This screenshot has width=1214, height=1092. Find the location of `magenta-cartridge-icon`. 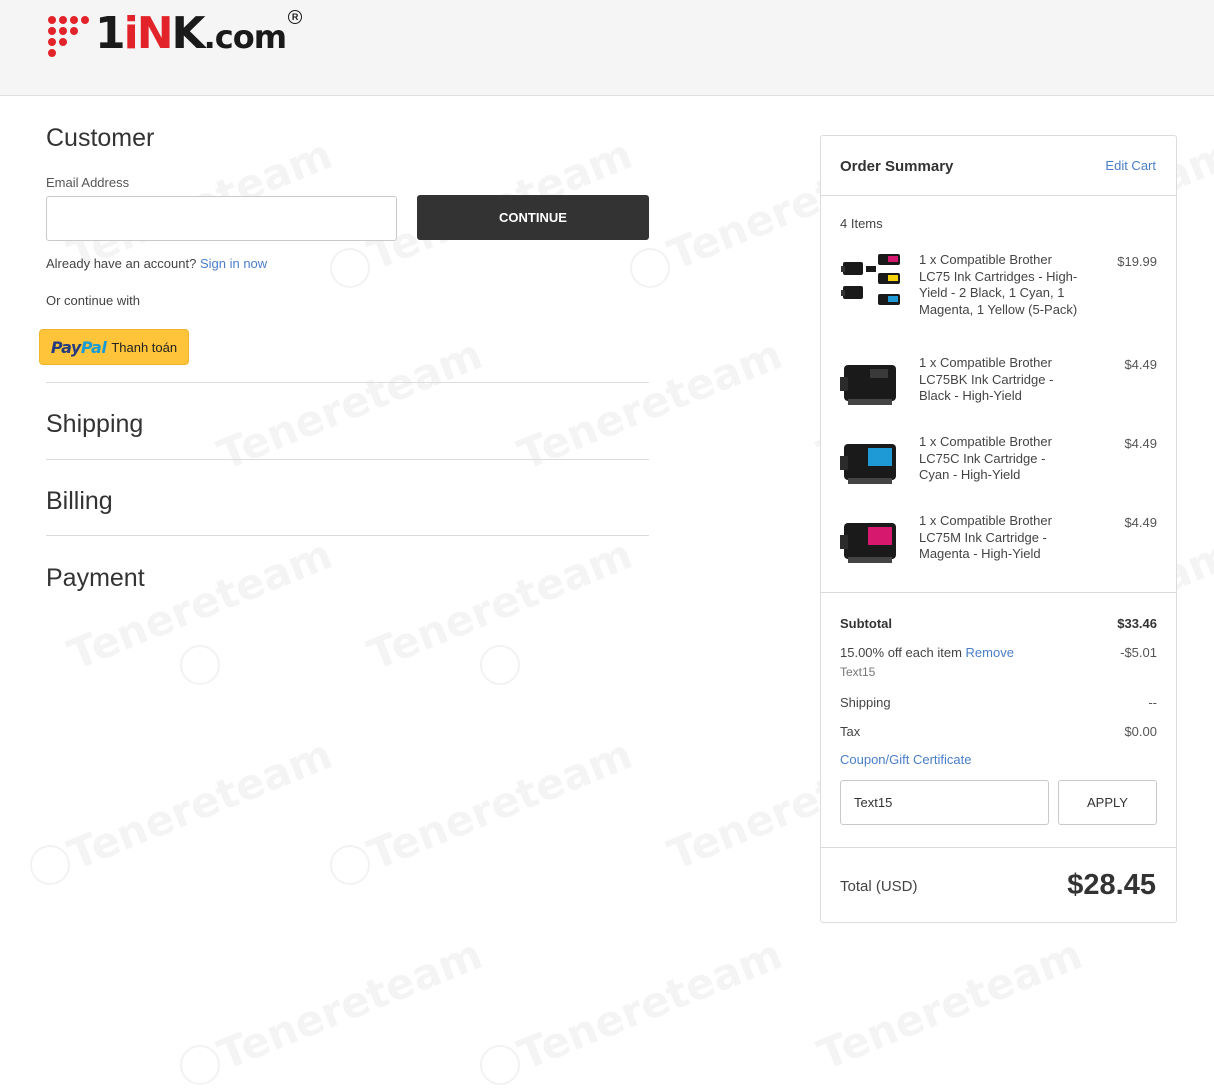

magenta-cartridge-icon is located at coordinates (868, 543).